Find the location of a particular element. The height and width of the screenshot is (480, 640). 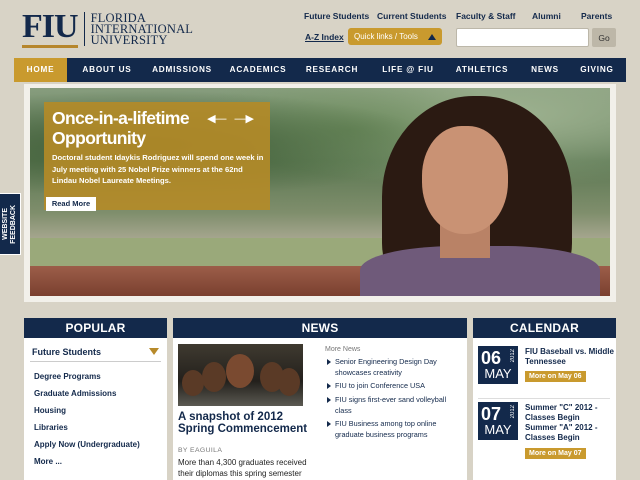

logo-divider is located at coordinates (84, 29).